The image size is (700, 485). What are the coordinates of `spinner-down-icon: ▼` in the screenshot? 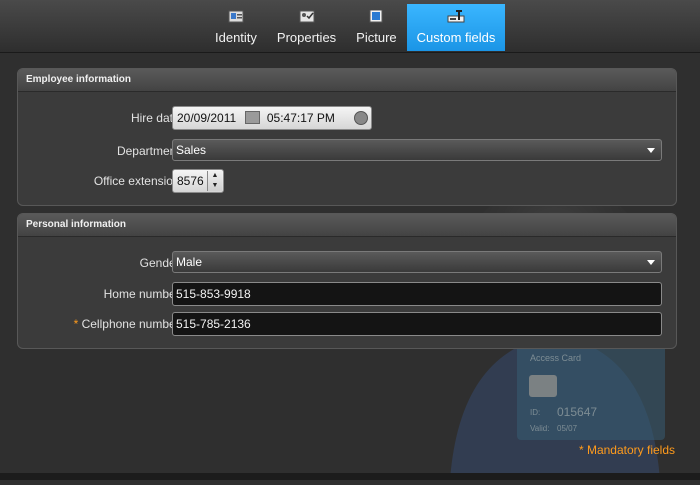 It's located at (215, 186).